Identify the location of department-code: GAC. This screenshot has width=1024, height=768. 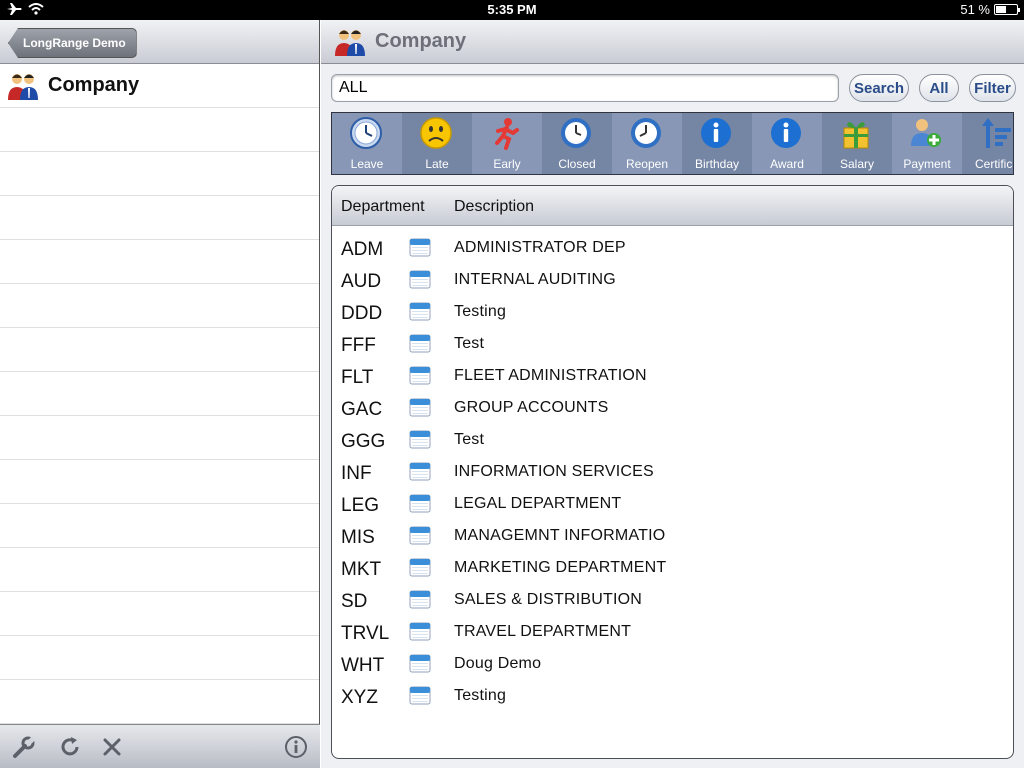
(362, 409).